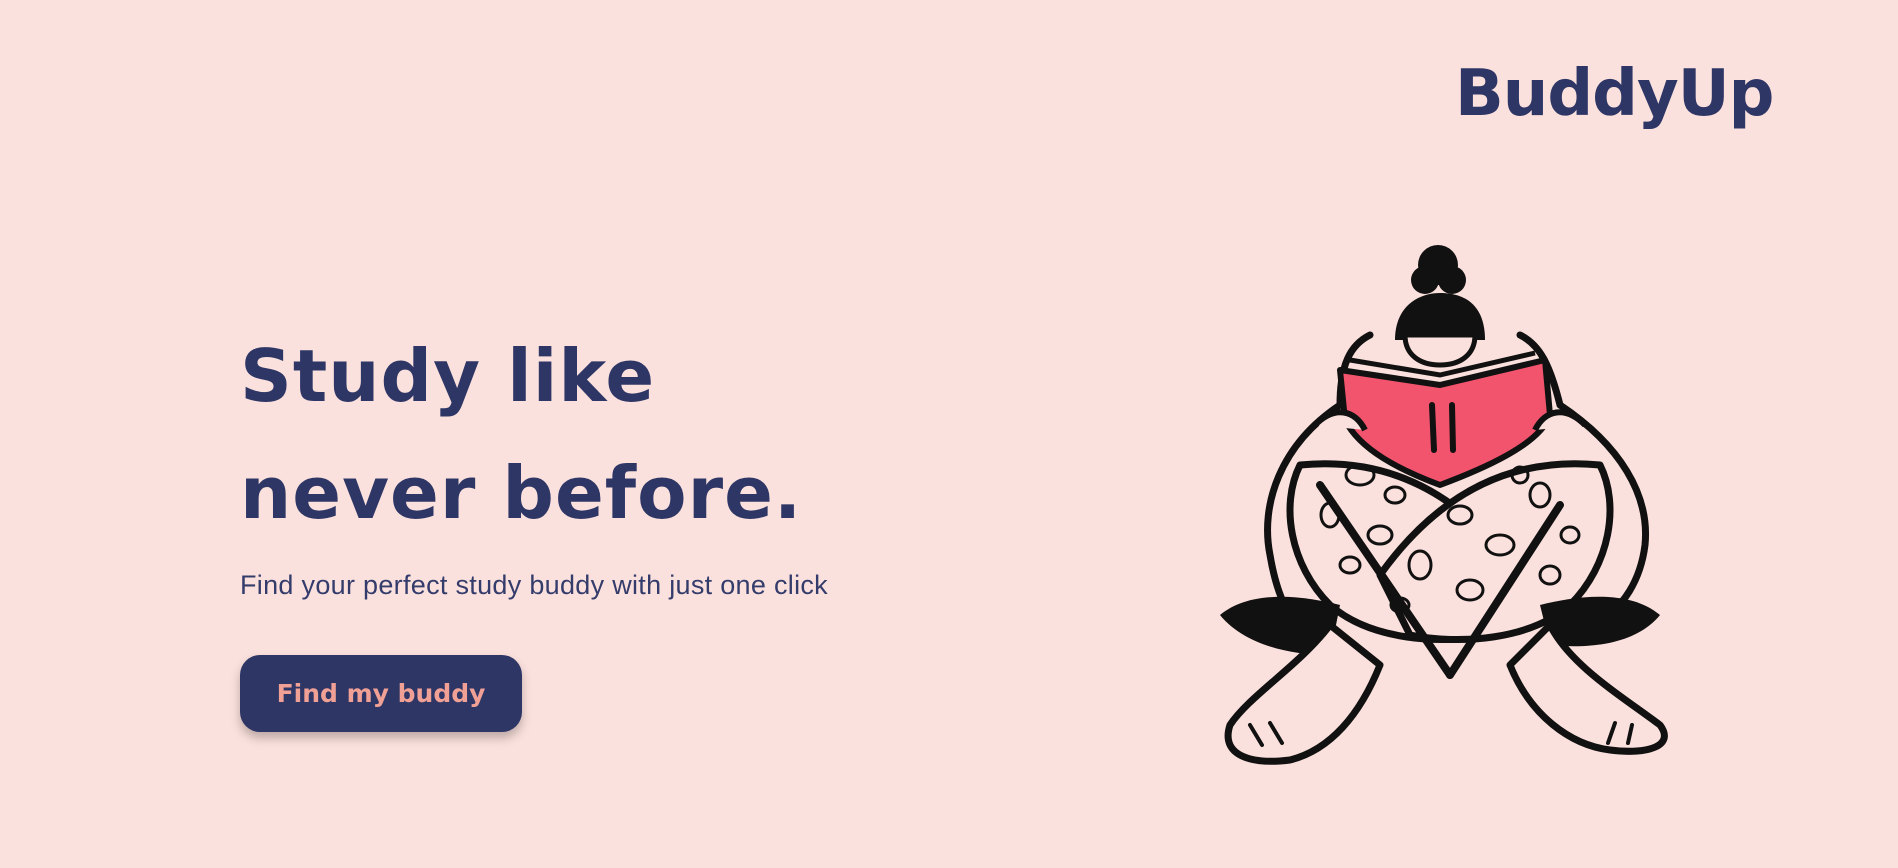 This screenshot has width=1898, height=868. I want to click on brand-logo: BuddyUp, so click(1614, 94).